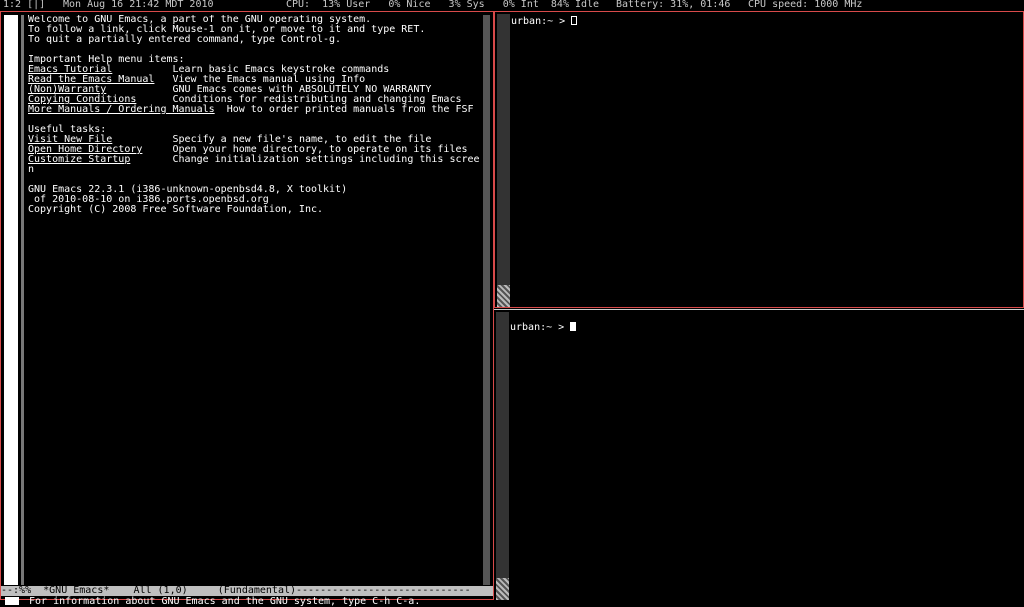  I want to click on battery-status: Battery: 31%, 01:46, so click(673, 5).